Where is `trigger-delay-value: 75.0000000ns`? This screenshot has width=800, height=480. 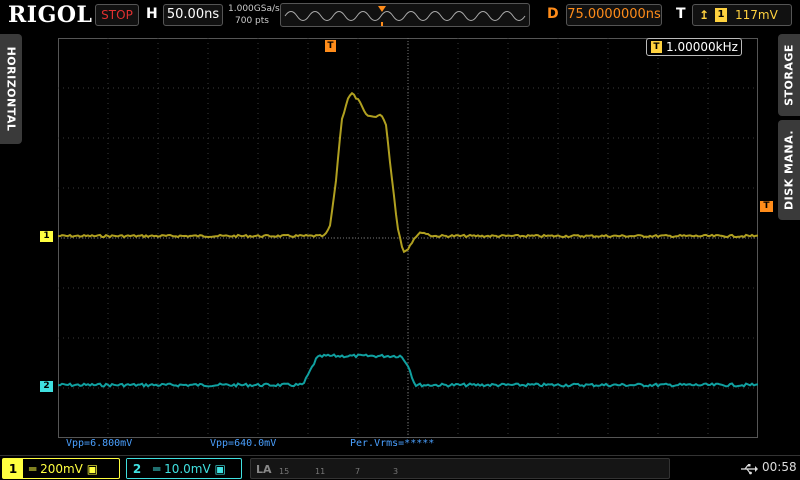 trigger-delay-value: 75.0000000ns is located at coordinates (614, 15).